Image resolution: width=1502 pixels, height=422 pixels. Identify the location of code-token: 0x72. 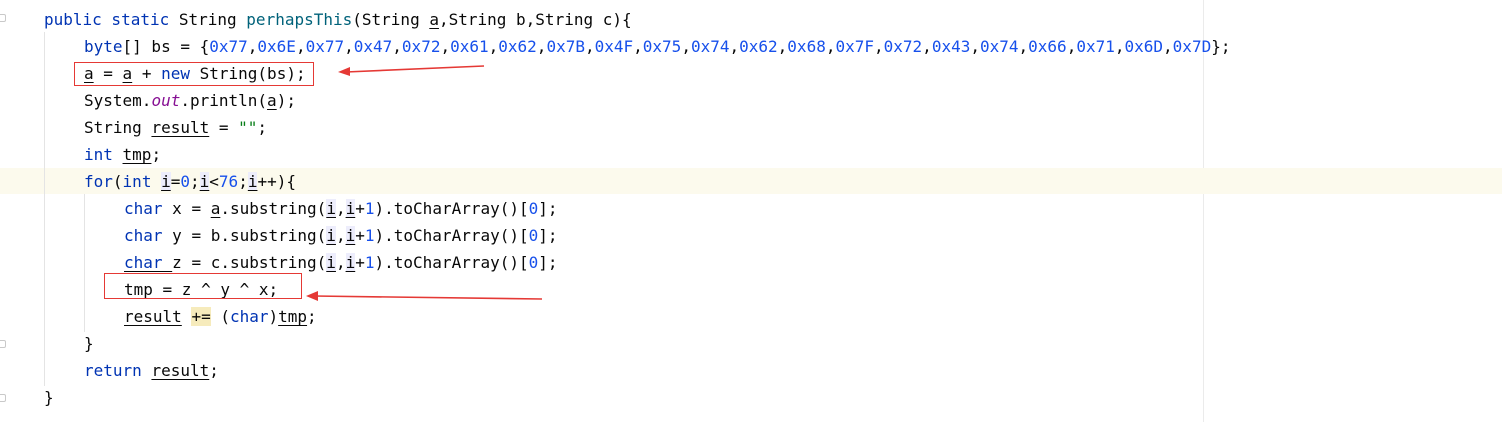
(421, 46).